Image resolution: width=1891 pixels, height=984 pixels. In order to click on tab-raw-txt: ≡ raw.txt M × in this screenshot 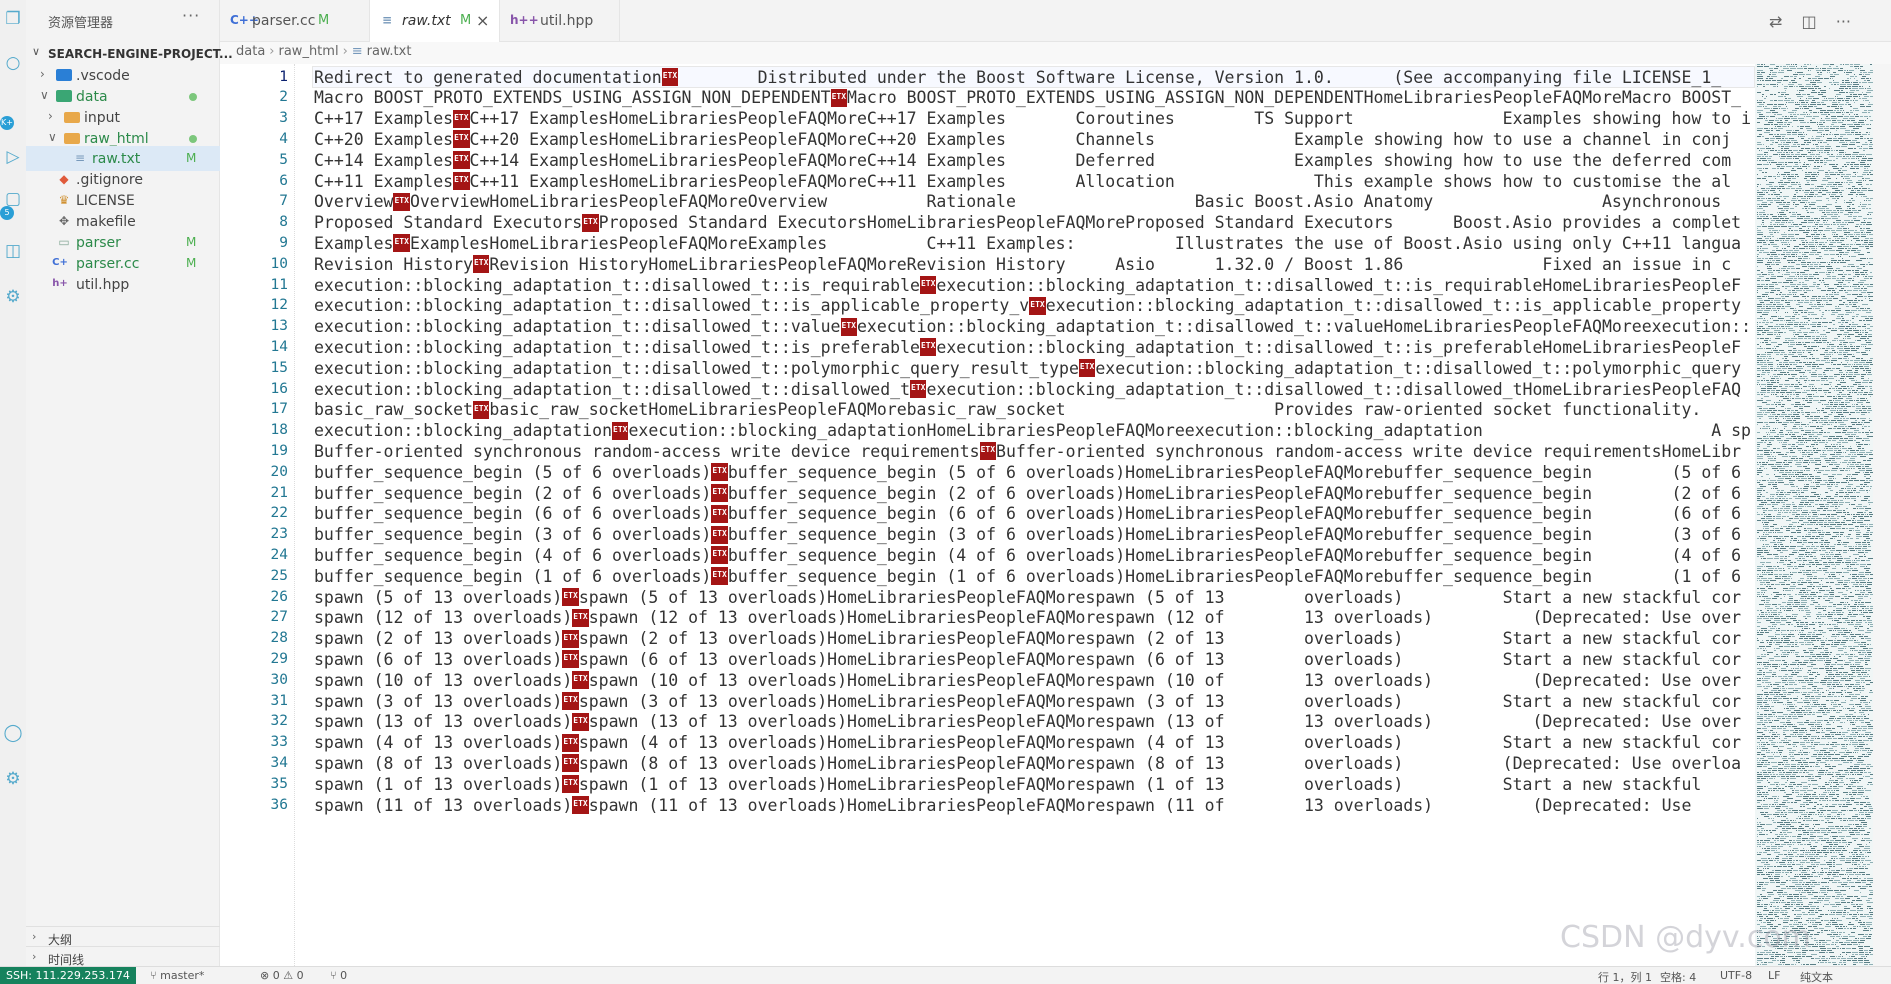, I will do `click(435, 21)`.